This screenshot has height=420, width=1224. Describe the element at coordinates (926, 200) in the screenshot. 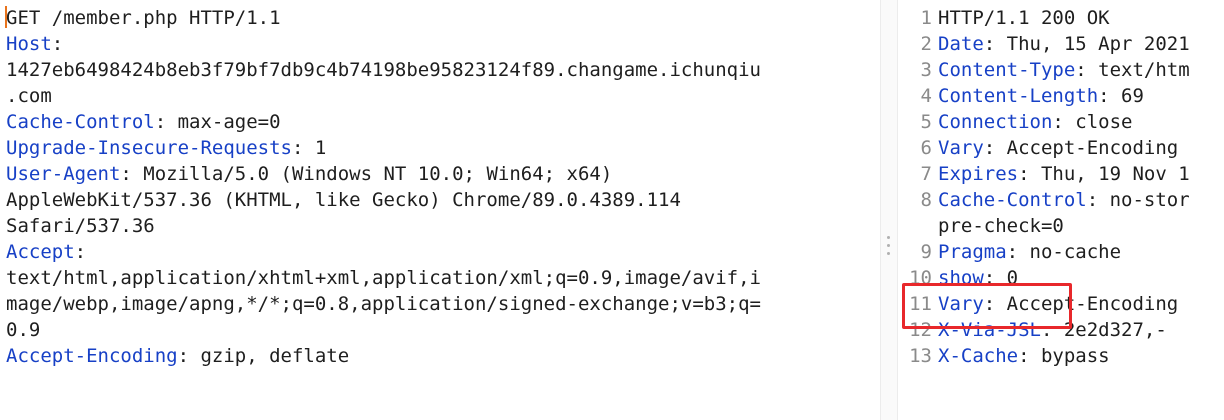

I see `line-number: 8` at that location.